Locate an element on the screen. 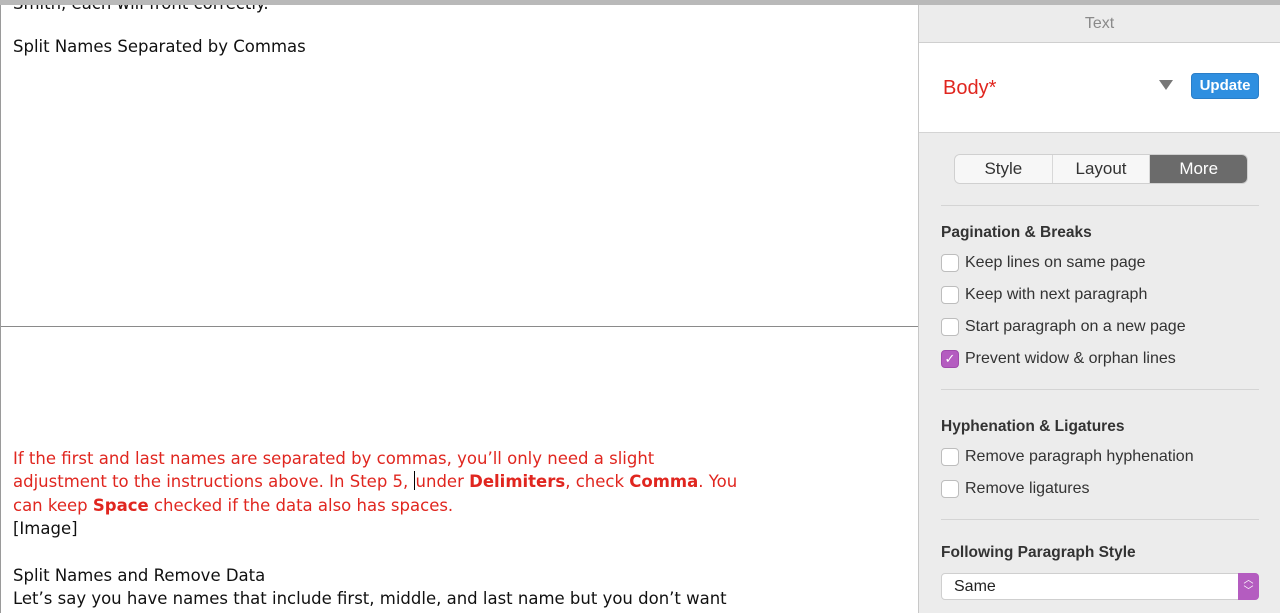  text-run: under is located at coordinates (442, 481).